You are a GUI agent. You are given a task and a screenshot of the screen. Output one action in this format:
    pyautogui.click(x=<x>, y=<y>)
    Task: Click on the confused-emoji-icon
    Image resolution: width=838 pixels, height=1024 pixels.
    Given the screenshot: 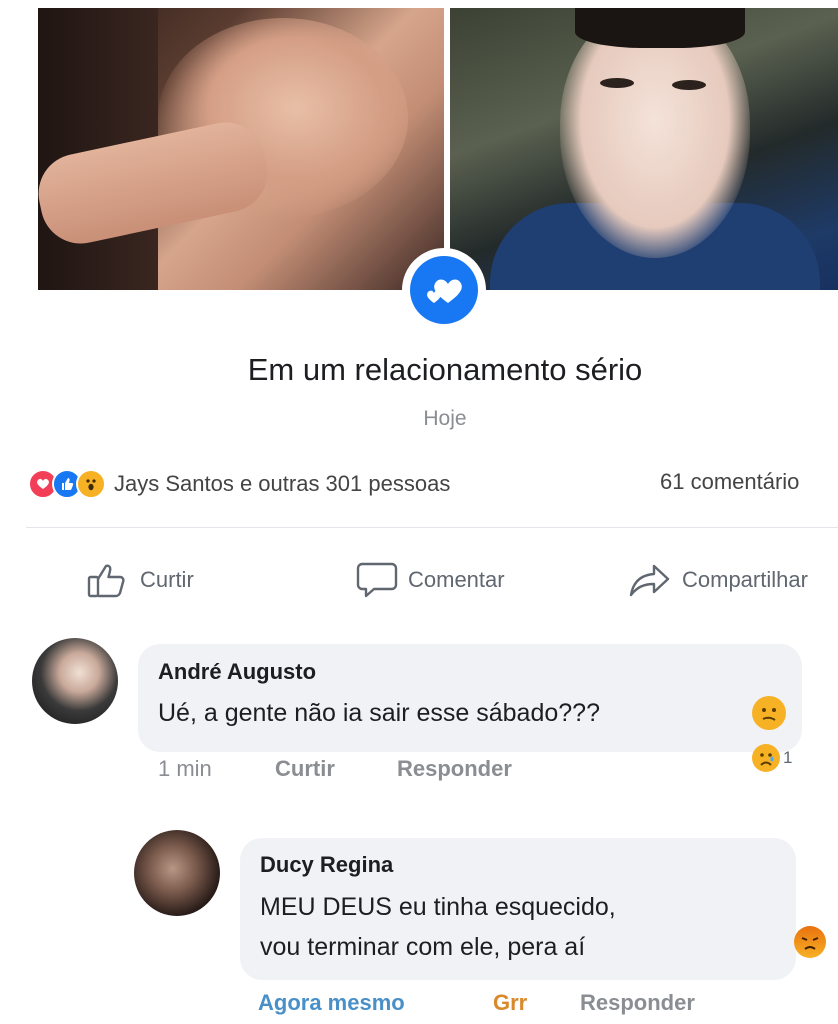 What is the action you would take?
    pyautogui.click(x=769, y=713)
    